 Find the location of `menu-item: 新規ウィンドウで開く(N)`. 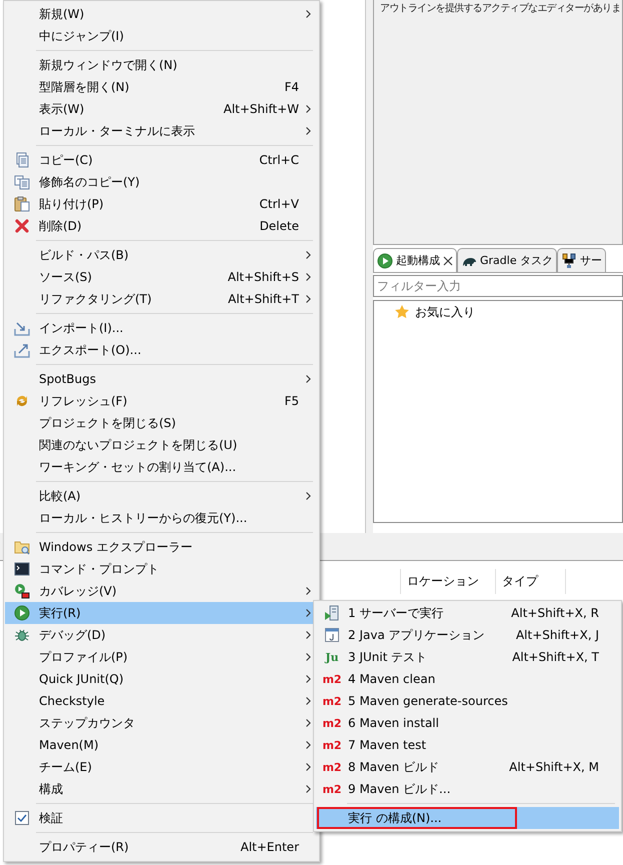

menu-item: 新規ウィンドウで開く(N) is located at coordinates (161, 65).